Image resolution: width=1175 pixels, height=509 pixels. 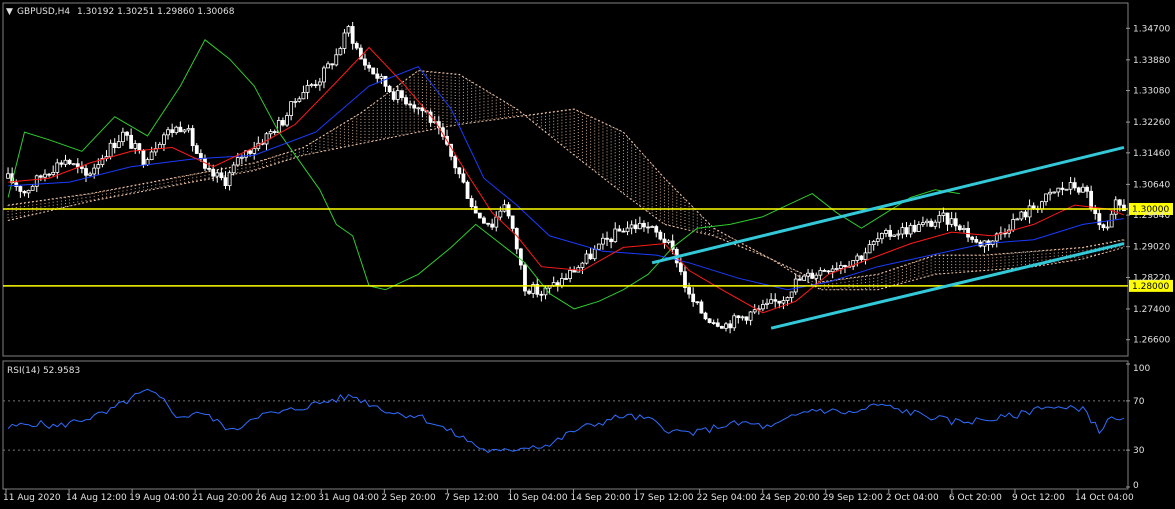 What do you see at coordinates (1139, 402) in the screenshot?
I see `rsi-tick-label: 70` at bounding box center [1139, 402].